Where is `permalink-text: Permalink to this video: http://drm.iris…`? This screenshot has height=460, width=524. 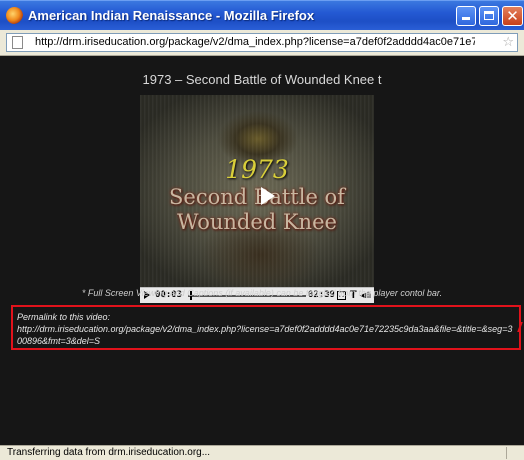
permalink-text: Permalink to this video: http://drm.iris… is located at coordinates (266, 329).